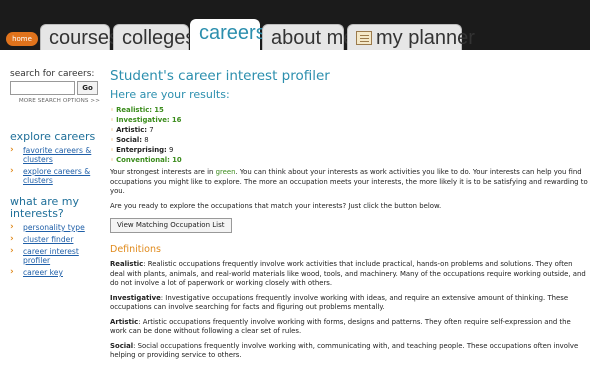  What do you see at coordinates (52, 74) in the screenshot?
I see `search-label: search for careers:` at bounding box center [52, 74].